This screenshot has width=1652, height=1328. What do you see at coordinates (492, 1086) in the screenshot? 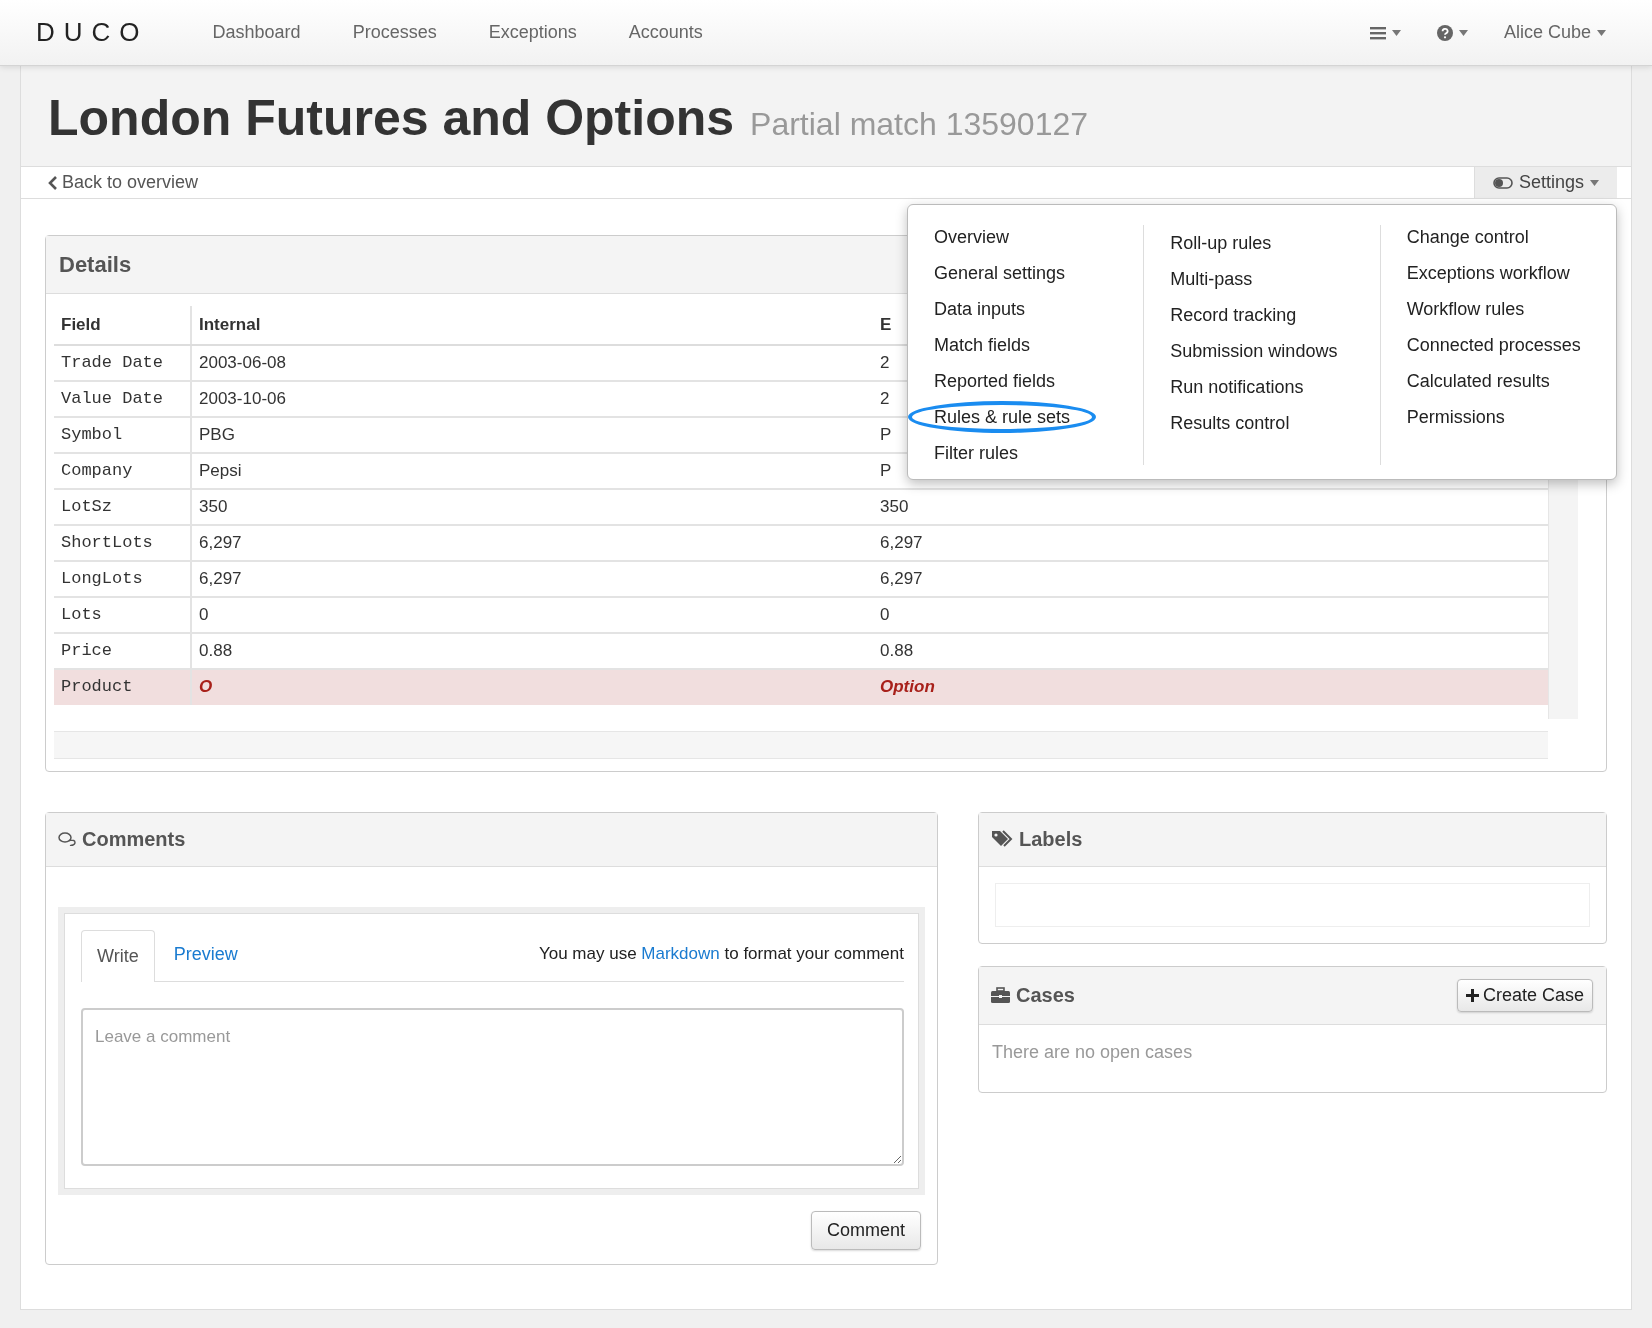
I see `comment-field: Leave a comment` at bounding box center [492, 1086].